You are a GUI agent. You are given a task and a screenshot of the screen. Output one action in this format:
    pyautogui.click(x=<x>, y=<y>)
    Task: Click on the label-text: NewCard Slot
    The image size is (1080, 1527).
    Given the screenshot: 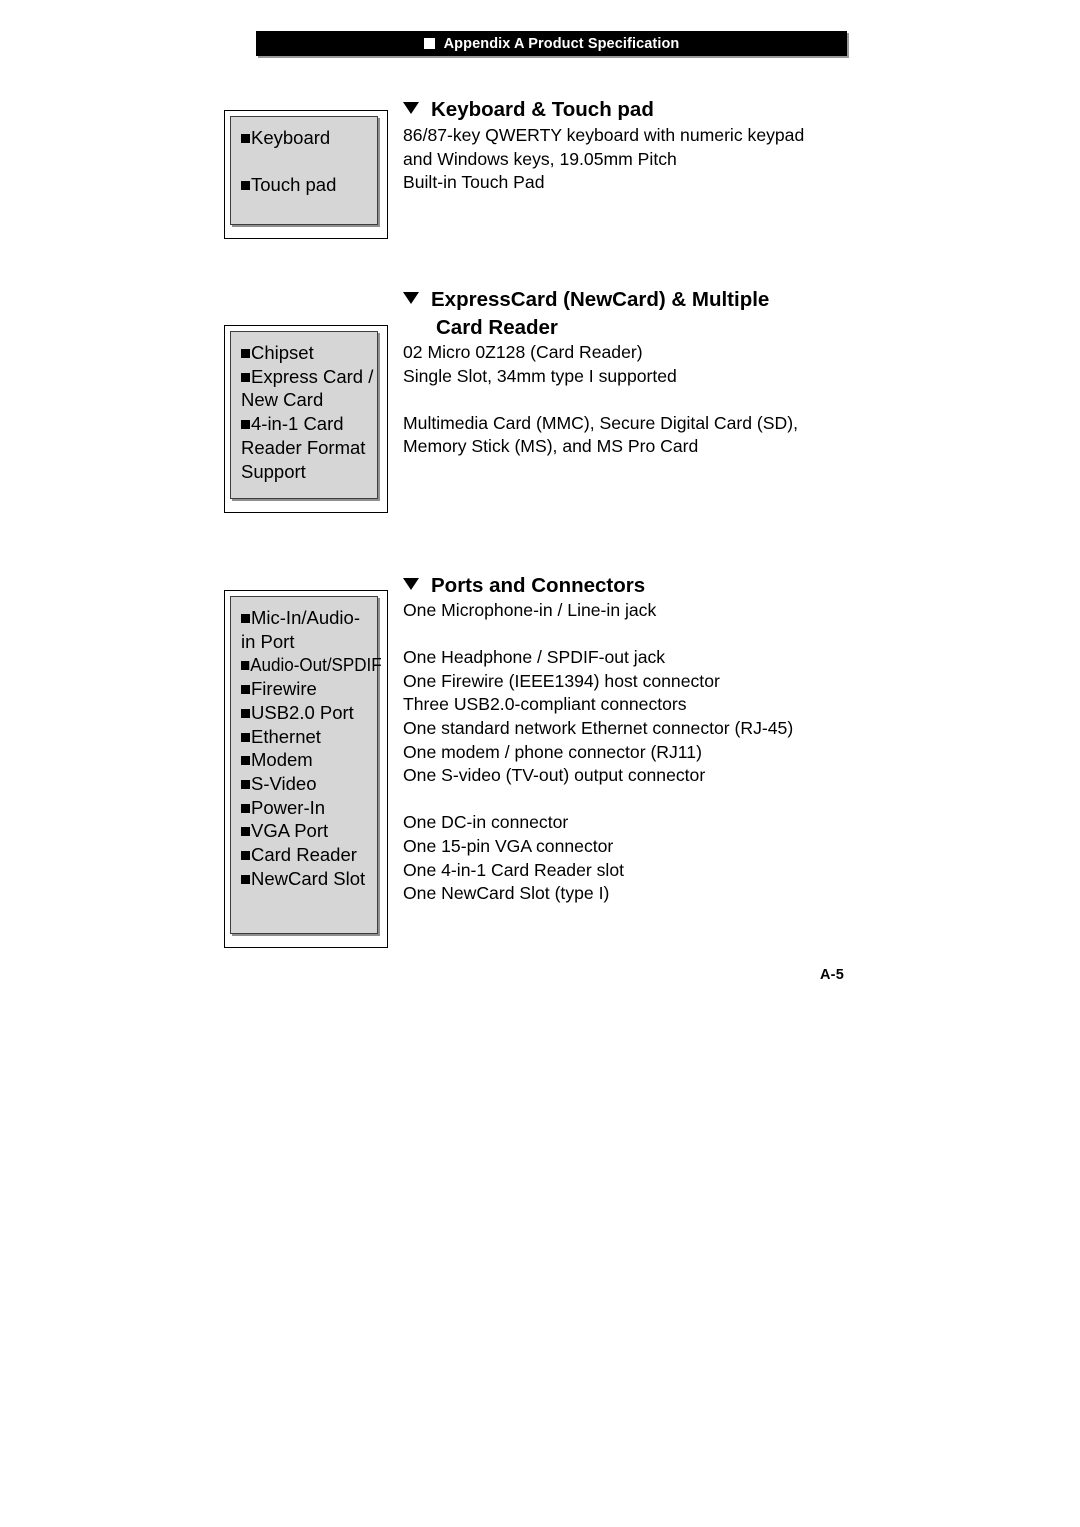 What is the action you would take?
    pyautogui.click(x=308, y=878)
    